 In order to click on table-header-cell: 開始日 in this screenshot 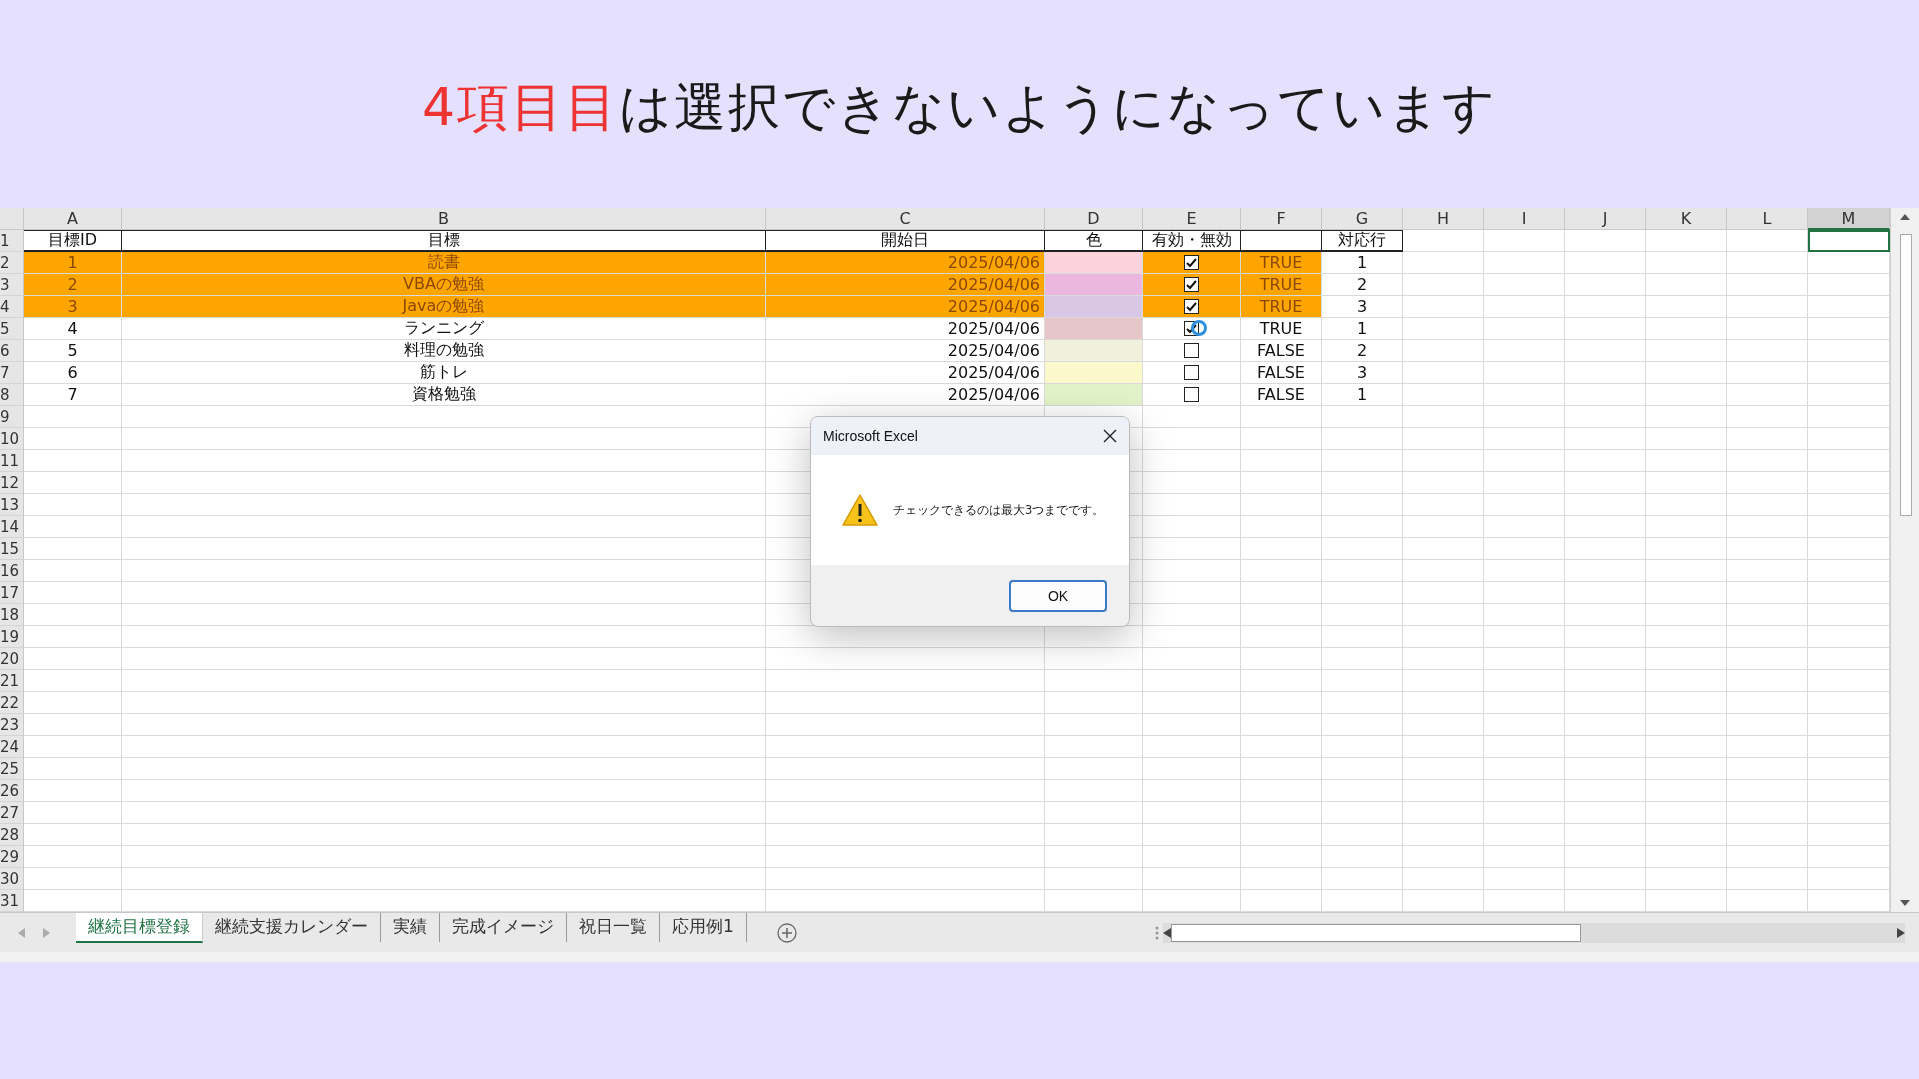, I will do `click(905, 241)`.